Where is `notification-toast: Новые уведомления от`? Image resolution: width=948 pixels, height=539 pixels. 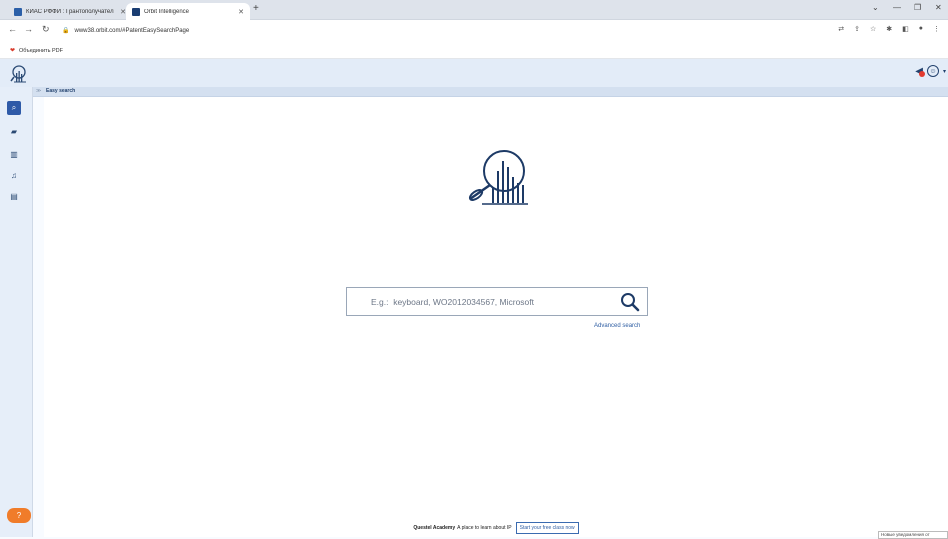
notification-toast: Новые уведомления от is located at coordinates (913, 535).